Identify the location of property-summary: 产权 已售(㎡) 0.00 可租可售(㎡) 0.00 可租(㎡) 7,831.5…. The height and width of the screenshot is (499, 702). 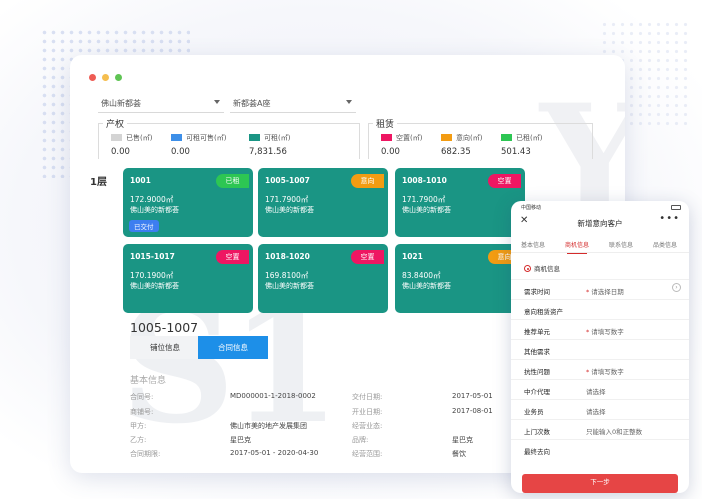
(229, 138).